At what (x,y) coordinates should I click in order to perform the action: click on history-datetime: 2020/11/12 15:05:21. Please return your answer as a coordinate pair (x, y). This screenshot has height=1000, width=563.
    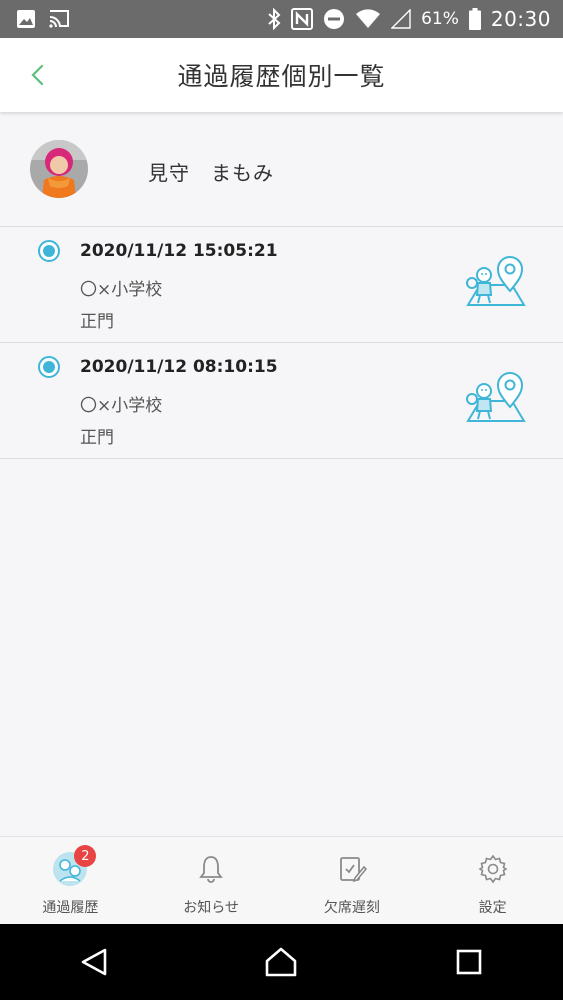
    Looking at the image, I should click on (179, 251).